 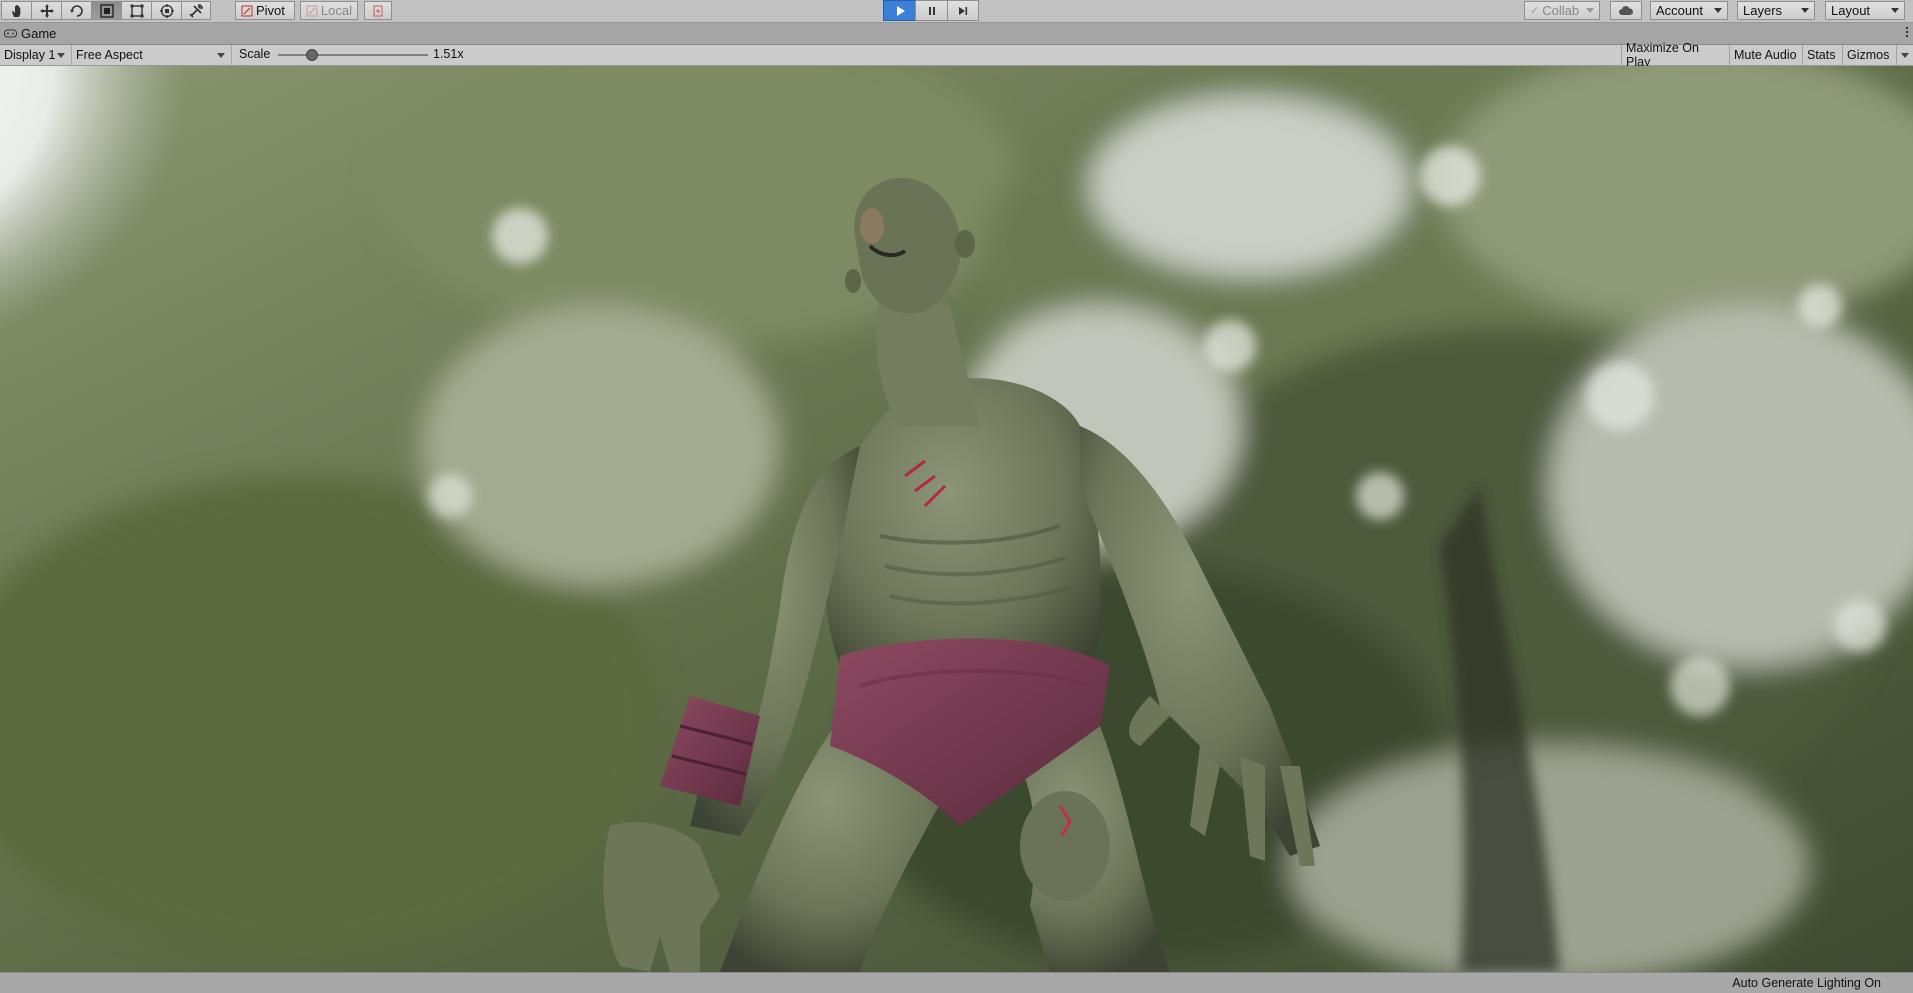 I want to click on scale-tool-icon, so click(x=106, y=10).